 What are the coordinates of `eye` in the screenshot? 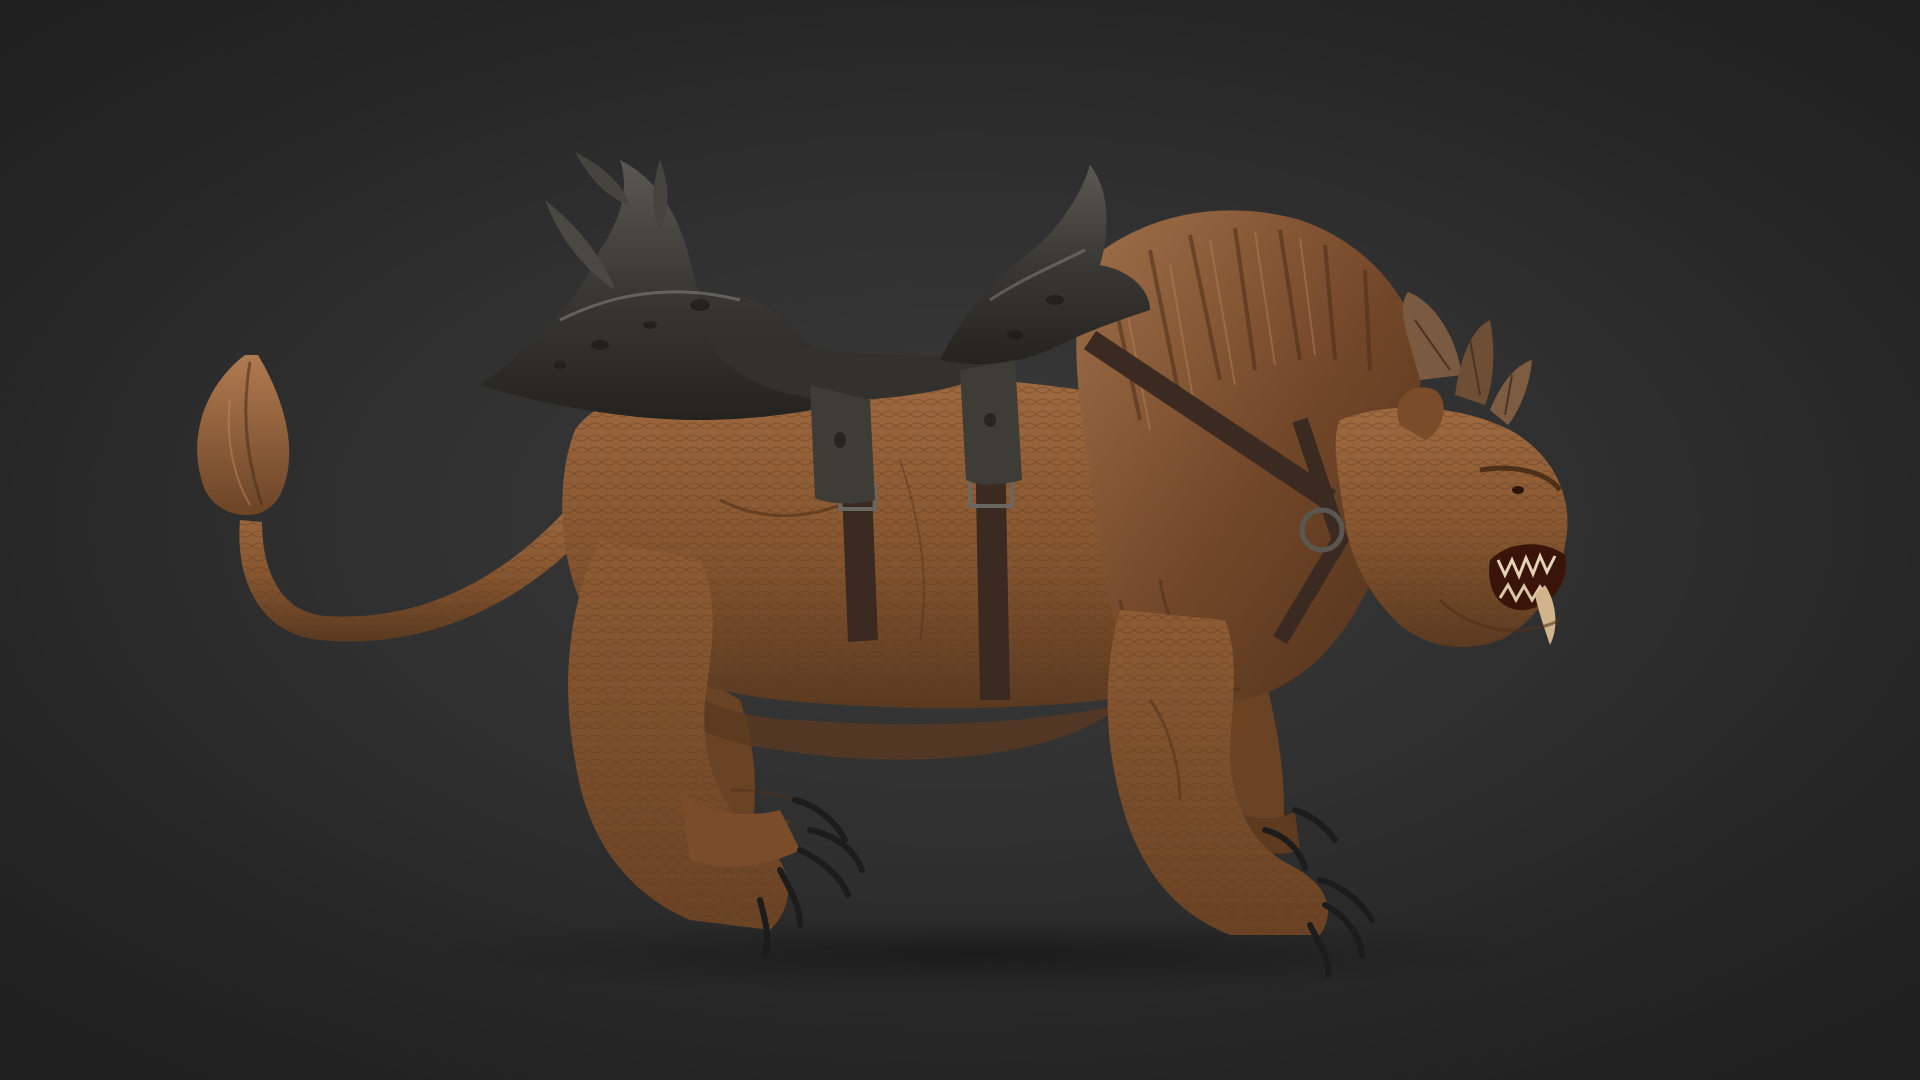 It's located at (1518, 490).